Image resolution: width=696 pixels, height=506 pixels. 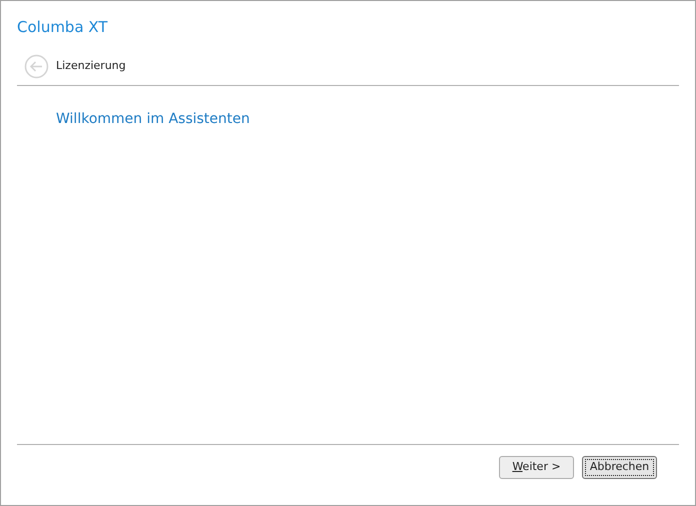 I want to click on dialog-button: Abbrechen, so click(x=619, y=467).